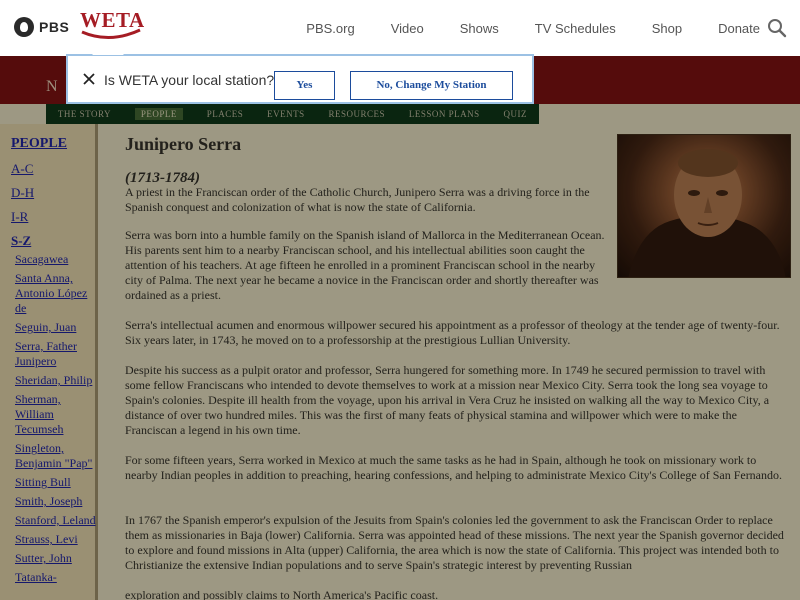 This screenshot has height=600, width=800. Describe the element at coordinates (89, 79) in the screenshot. I see `close-icon` at that location.